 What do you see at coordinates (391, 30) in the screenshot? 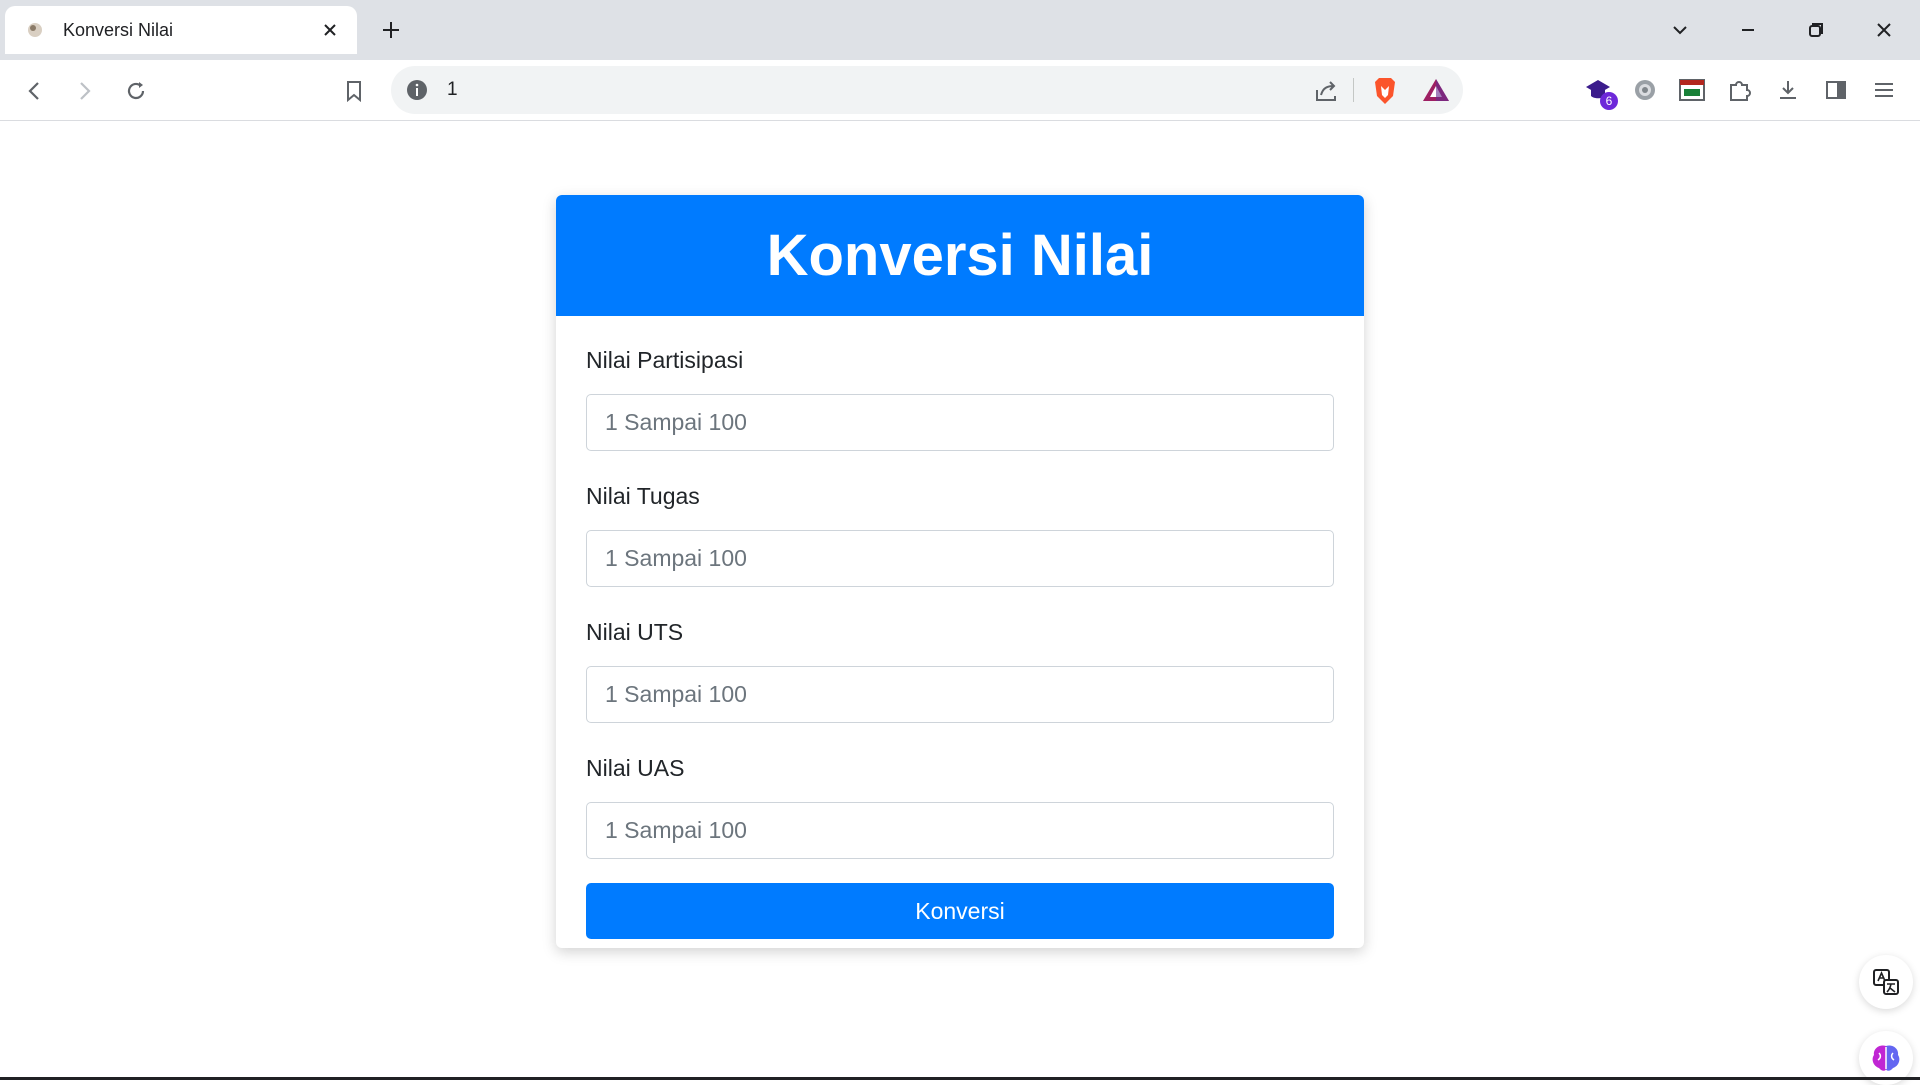
I see `plus-icon` at bounding box center [391, 30].